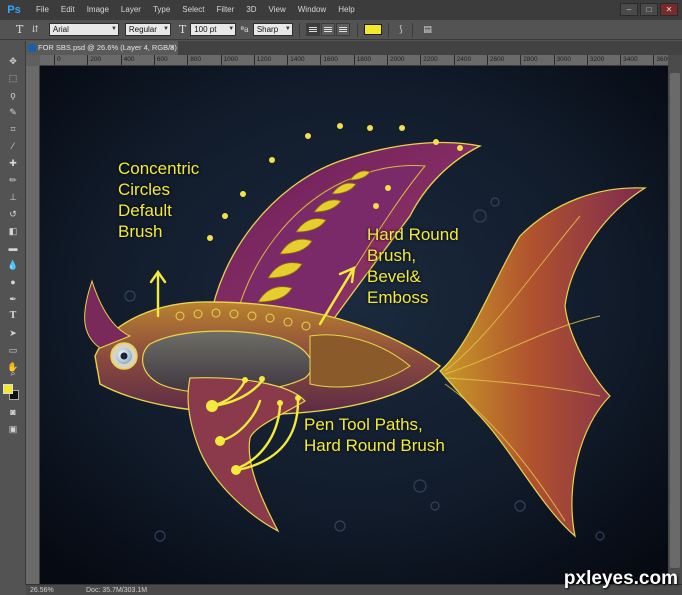 The height and width of the screenshot is (595, 682). I want to click on clone-stamp-icon: ⊥, so click(13, 197).